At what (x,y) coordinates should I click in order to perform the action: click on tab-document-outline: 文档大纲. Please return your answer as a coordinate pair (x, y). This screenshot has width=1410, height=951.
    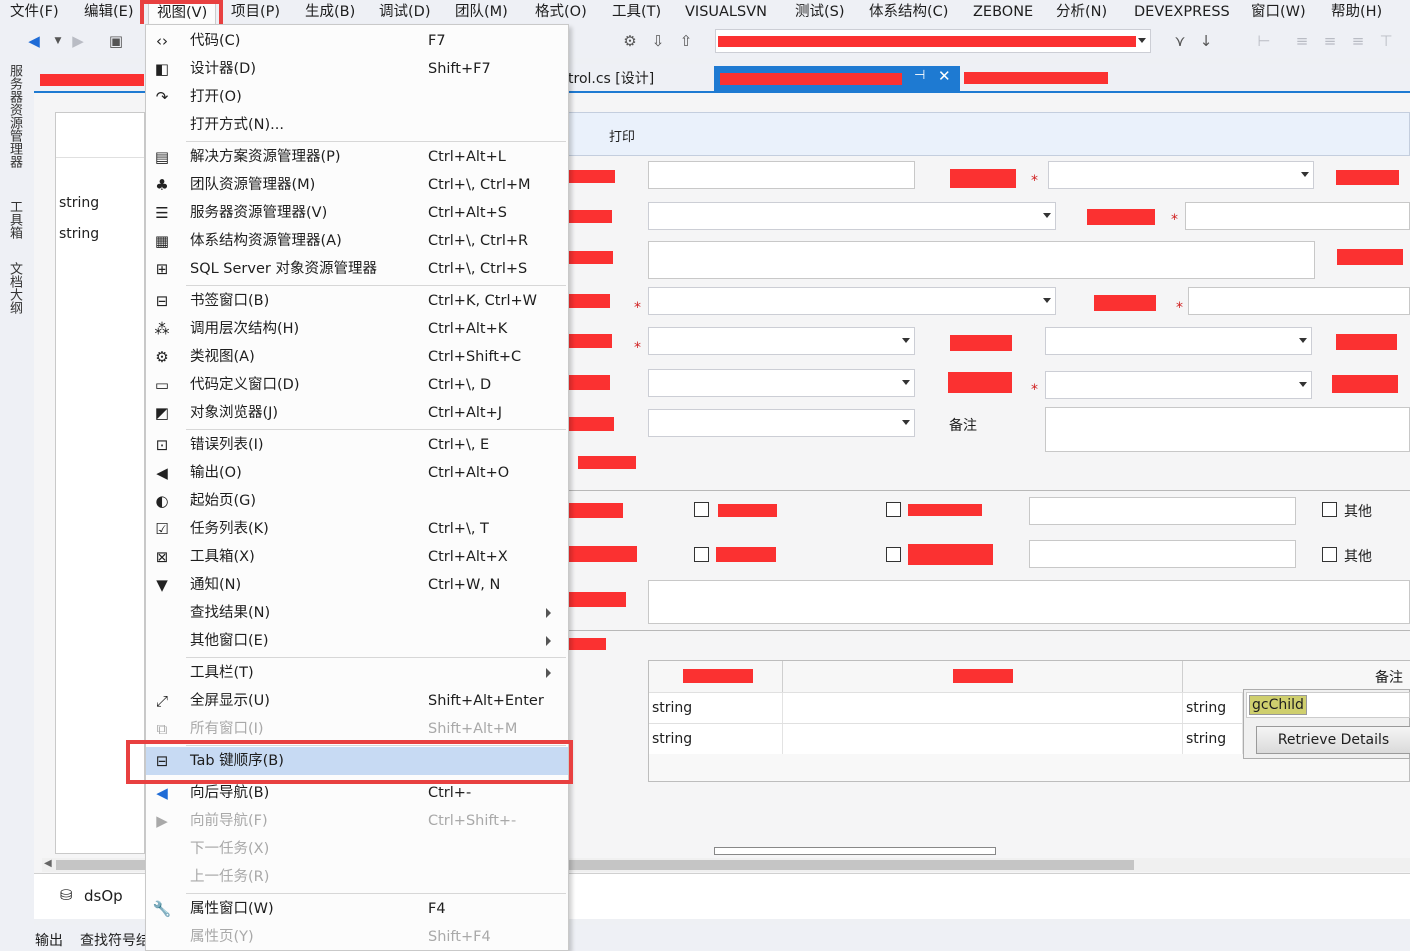
    Looking at the image, I should click on (15, 288).